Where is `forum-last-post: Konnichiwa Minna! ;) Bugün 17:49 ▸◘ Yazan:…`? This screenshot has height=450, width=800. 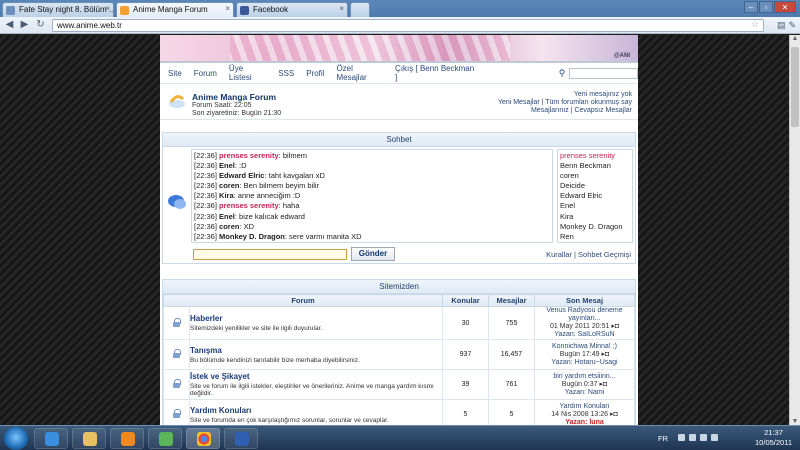 forum-last-post: Konnichiwa Minna! ;) Bugün 17:49 ▸◘ Yazan:… is located at coordinates (584, 354).